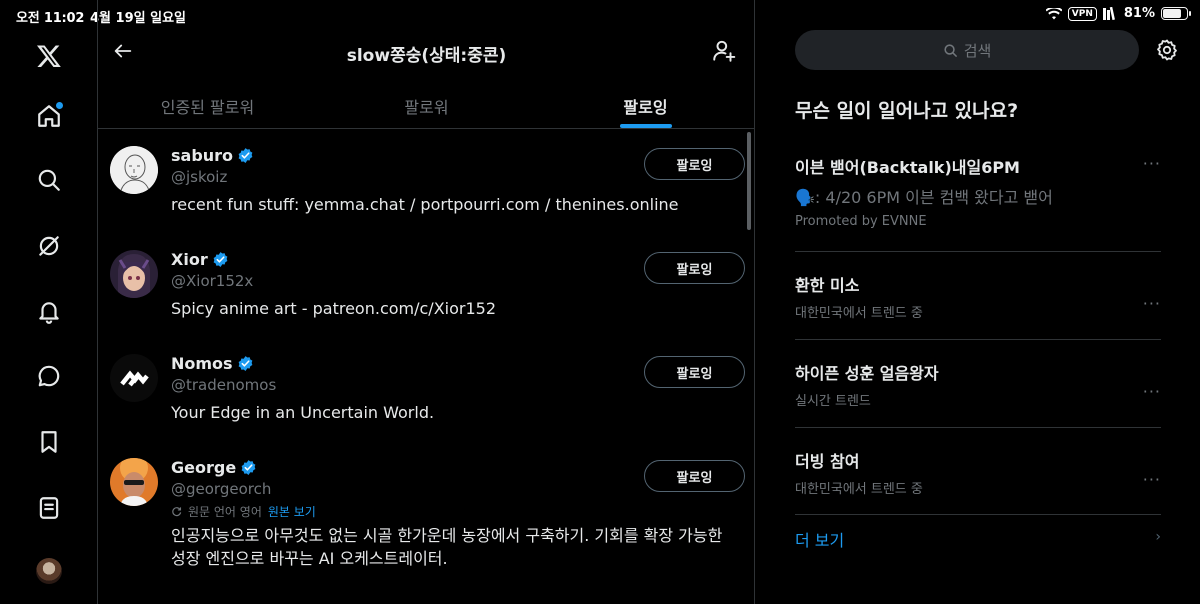 Image resolution: width=1200 pixels, height=604 pixels. Describe the element at coordinates (214, 467) in the screenshot. I see `user-name: George` at that location.